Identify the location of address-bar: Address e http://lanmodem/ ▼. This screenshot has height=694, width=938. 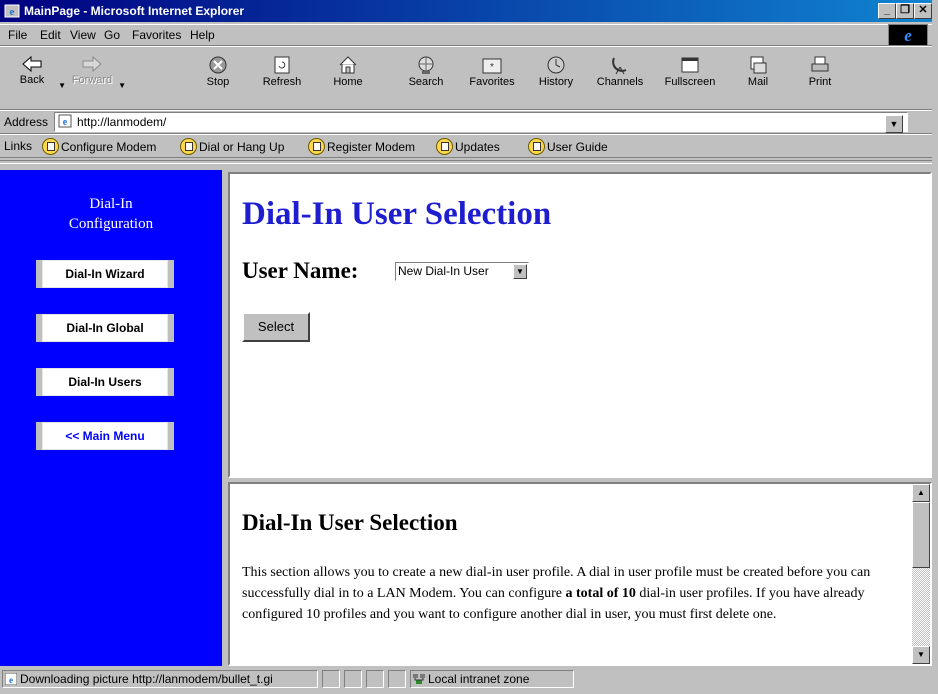
(466, 122).